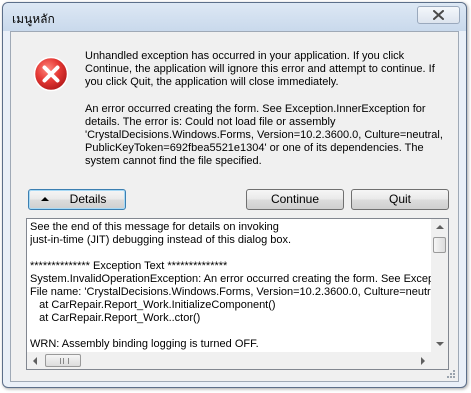 This screenshot has height=393, width=471. Describe the element at coordinates (229, 360) in the screenshot. I see `horizontal-scrollbar` at that location.